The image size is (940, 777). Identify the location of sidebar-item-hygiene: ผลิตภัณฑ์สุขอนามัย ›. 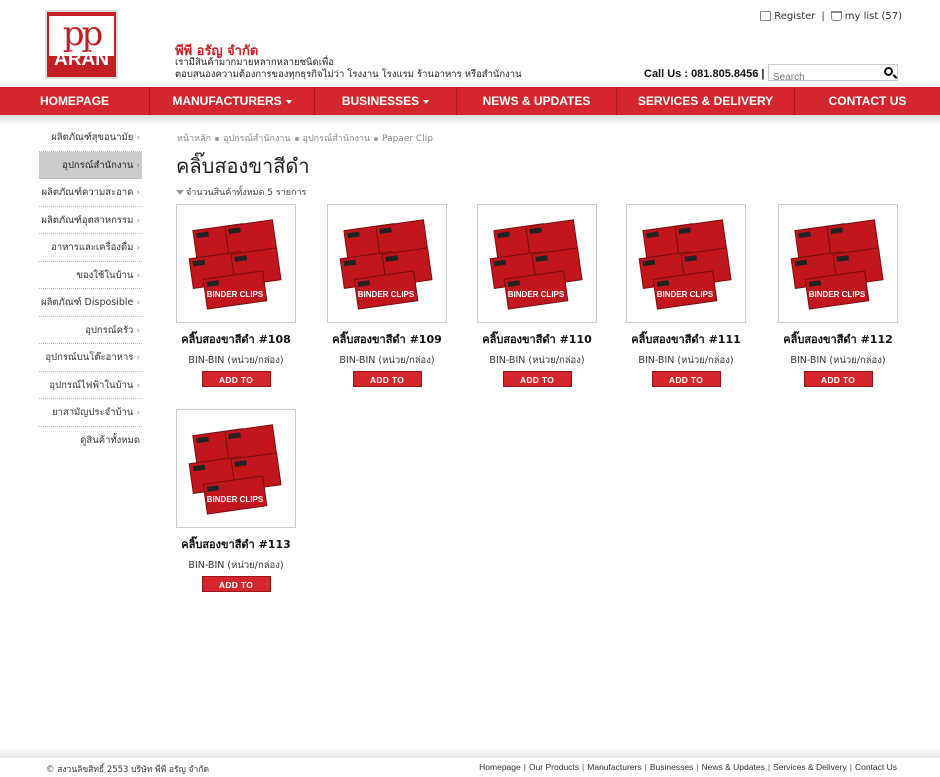
(90, 138).